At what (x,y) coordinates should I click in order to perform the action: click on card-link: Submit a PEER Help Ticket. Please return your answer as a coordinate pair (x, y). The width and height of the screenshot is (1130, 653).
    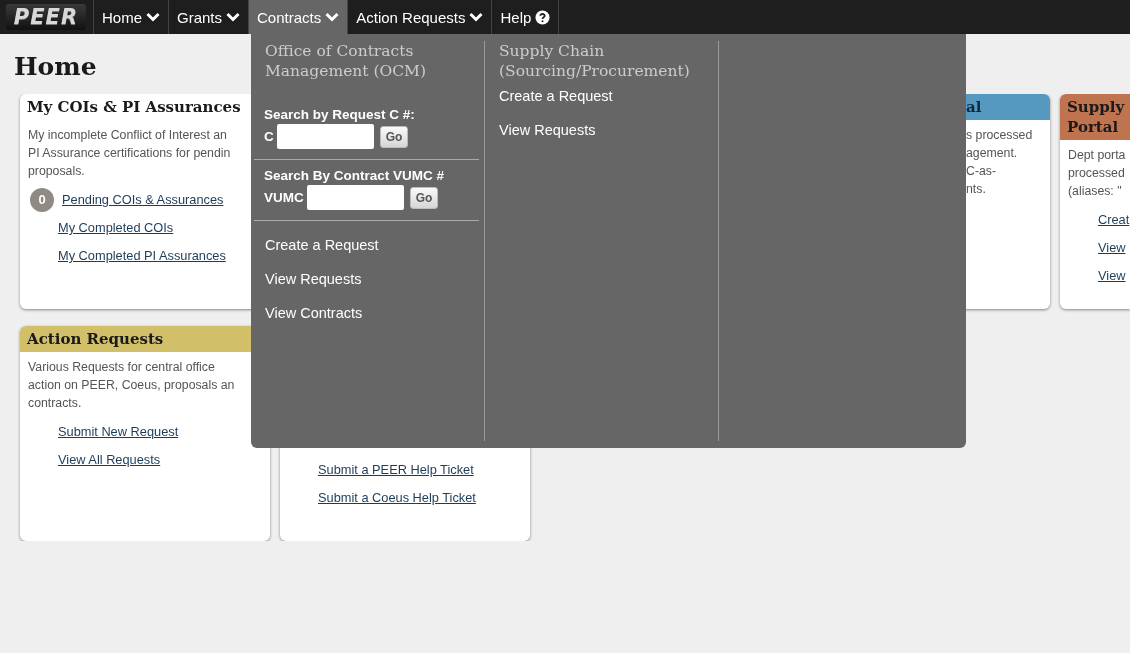
    Looking at the image, I should click on (396, 469).